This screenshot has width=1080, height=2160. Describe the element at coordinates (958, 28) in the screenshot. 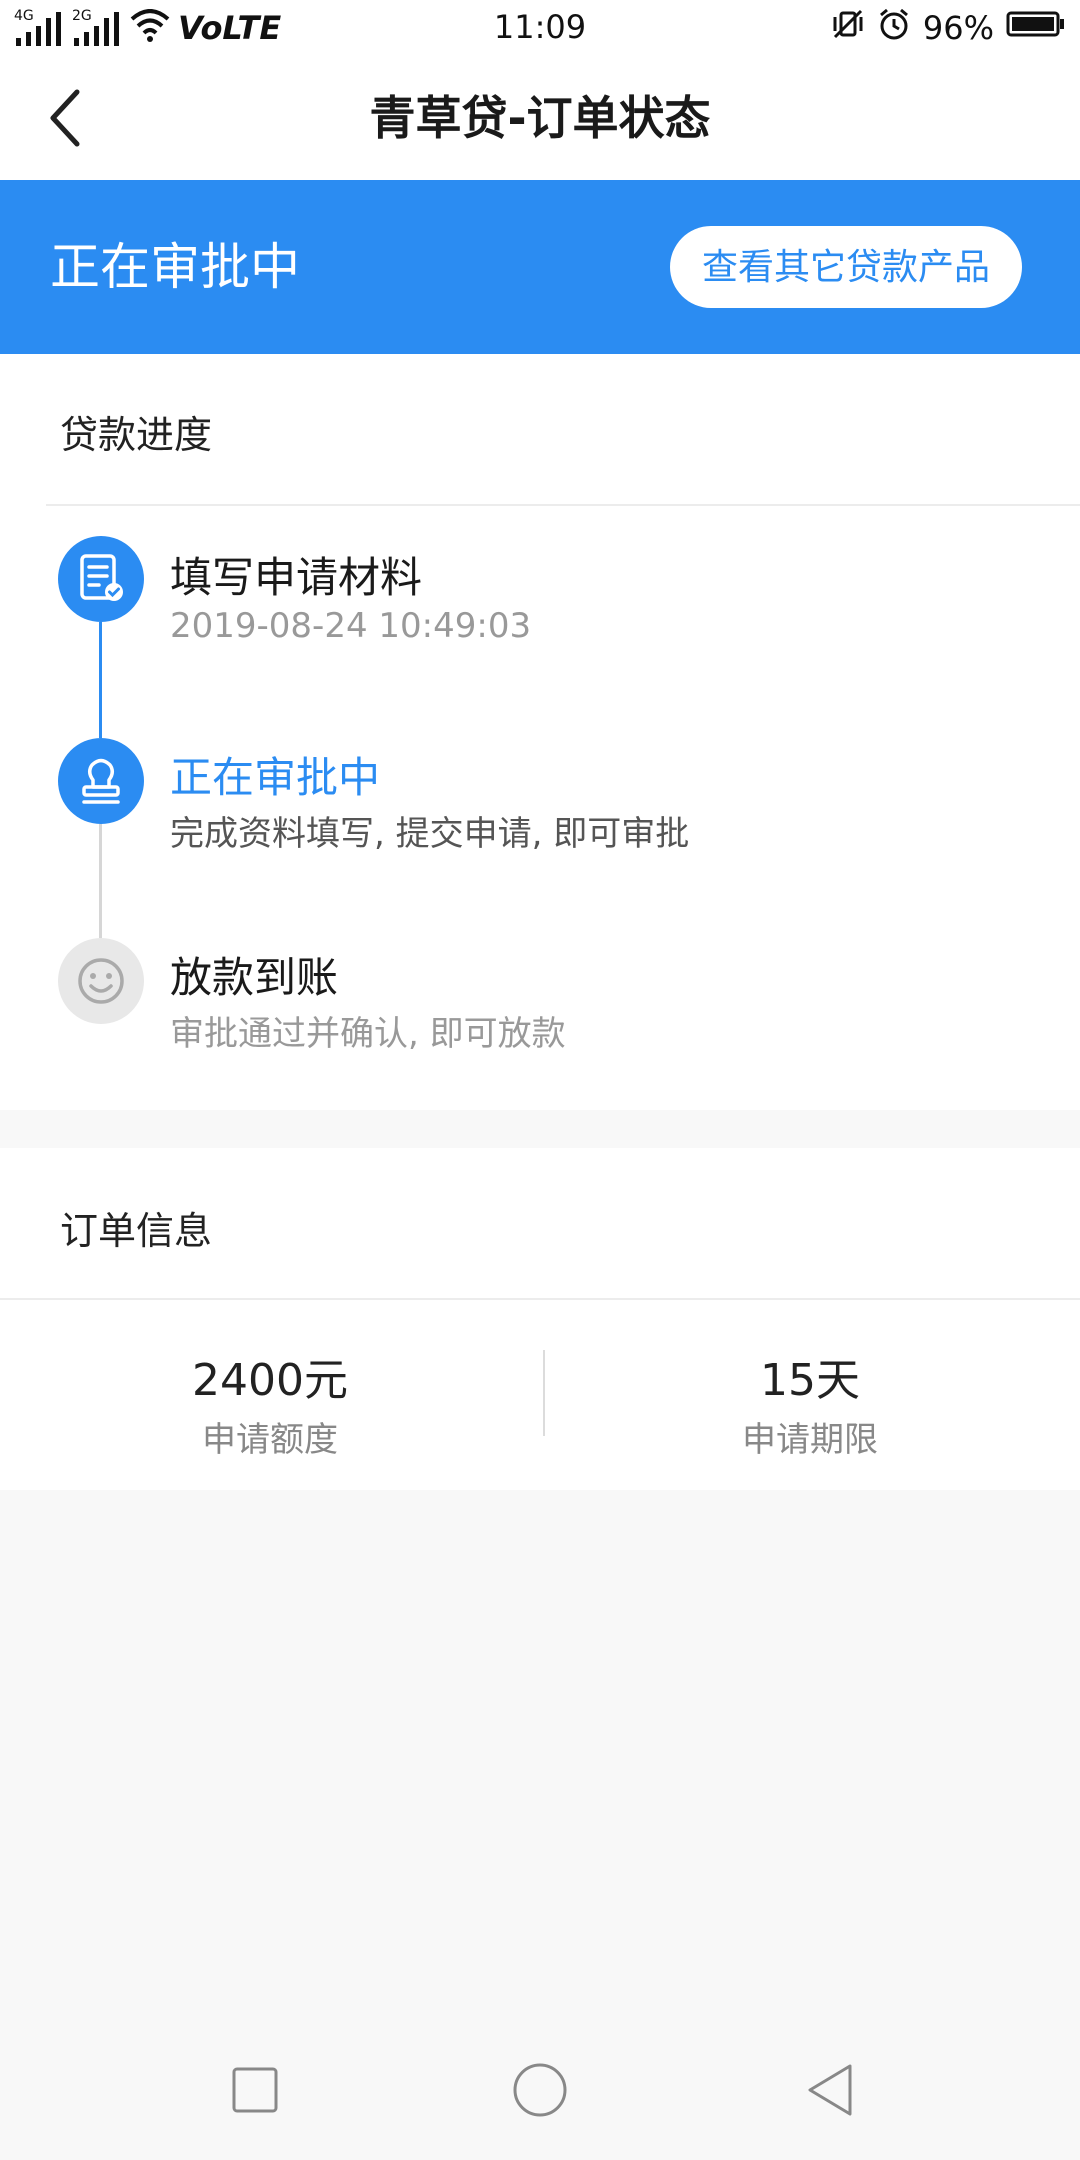

I see `battery-percent: 96%` at that location.